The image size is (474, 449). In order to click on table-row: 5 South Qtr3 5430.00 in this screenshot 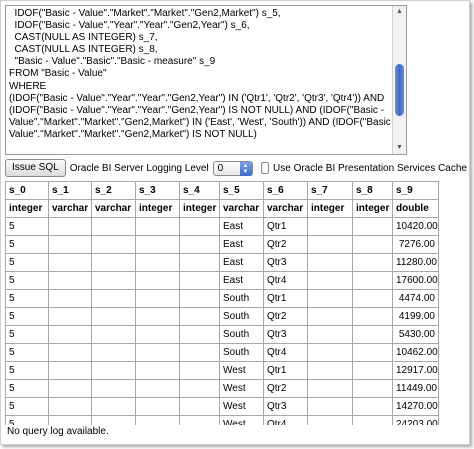, I will do `click(222, 334)`.